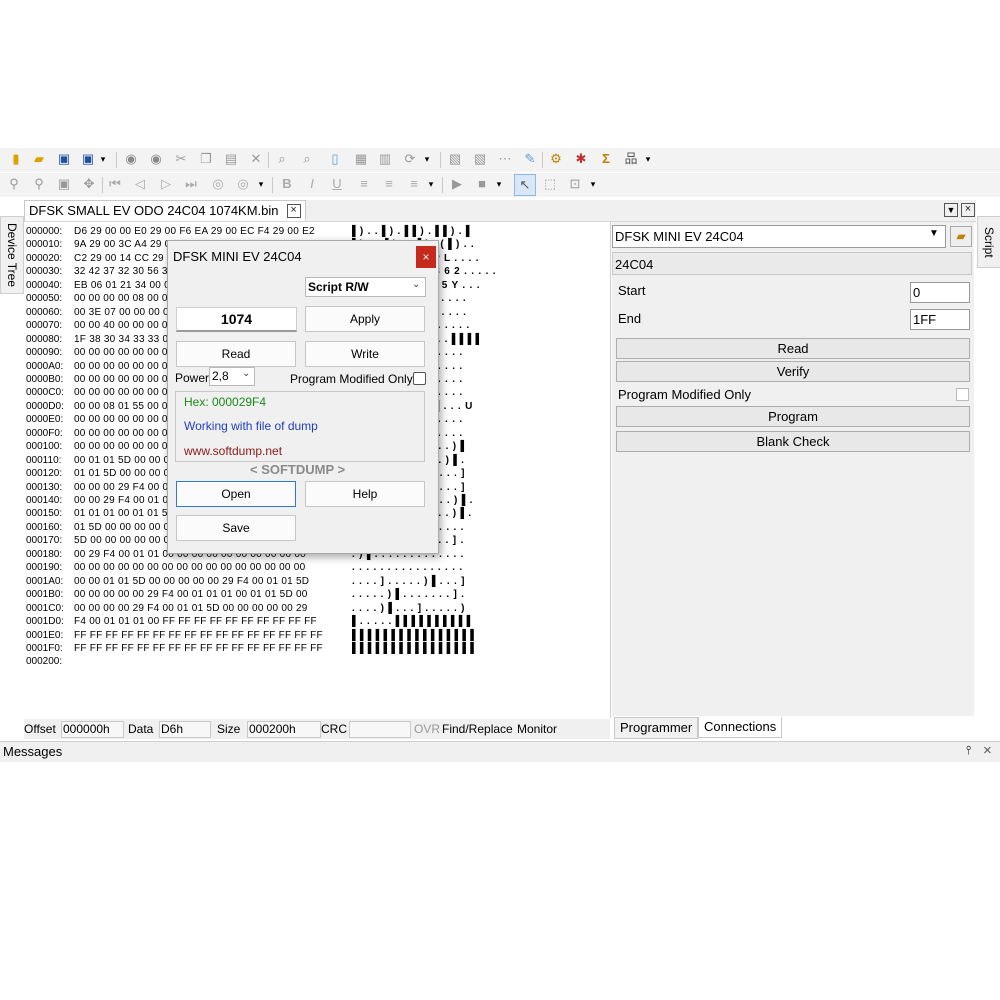 The height and width of the screenshot is (1000, 1000). What do you see at coordinates (606, 159) in the screenshot?
I see `checksum-icon: Σ` at bounding box center [606, 159].